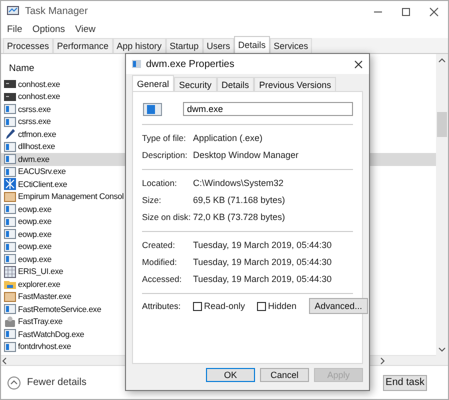 Image resolution: width=449 pixels, height=400 pixels. I want to click on property-label: Created:, so click(159, 245).